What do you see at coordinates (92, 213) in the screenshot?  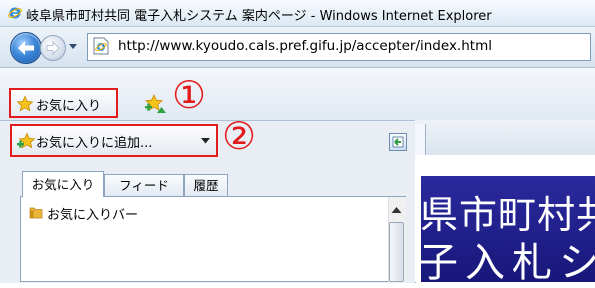 I see `list-item-favorites-bar: お気に入りバー` at bounding box center [92, 213].